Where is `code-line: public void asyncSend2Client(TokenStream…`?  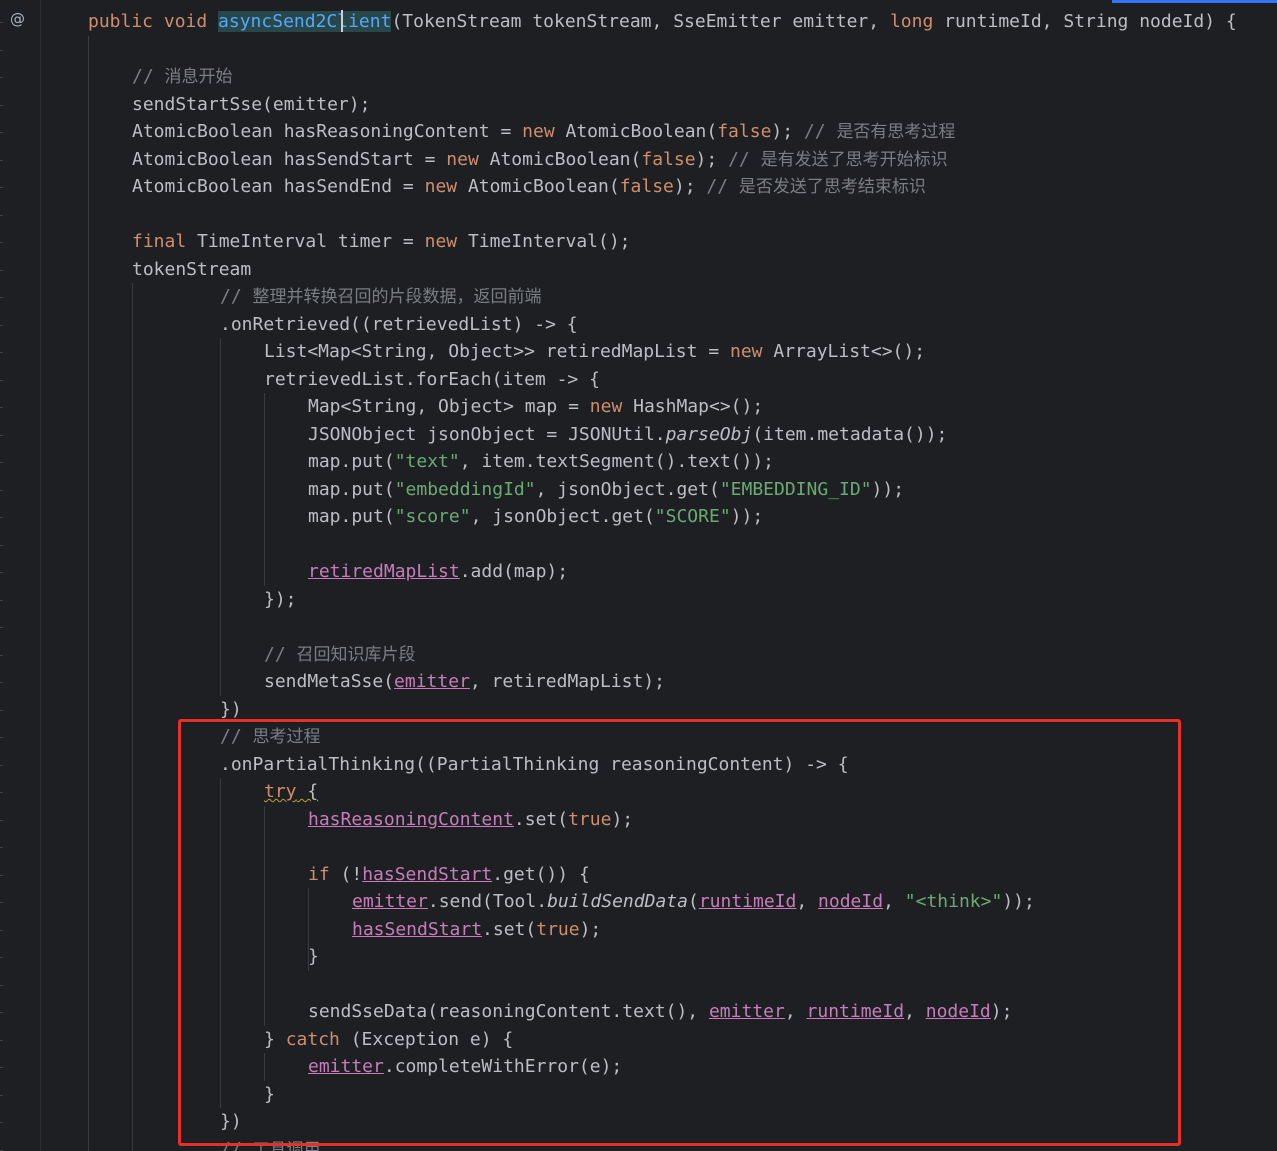 code-line: public void asyncSend2Client(TokenStream… is located at coordinates (662, 21).